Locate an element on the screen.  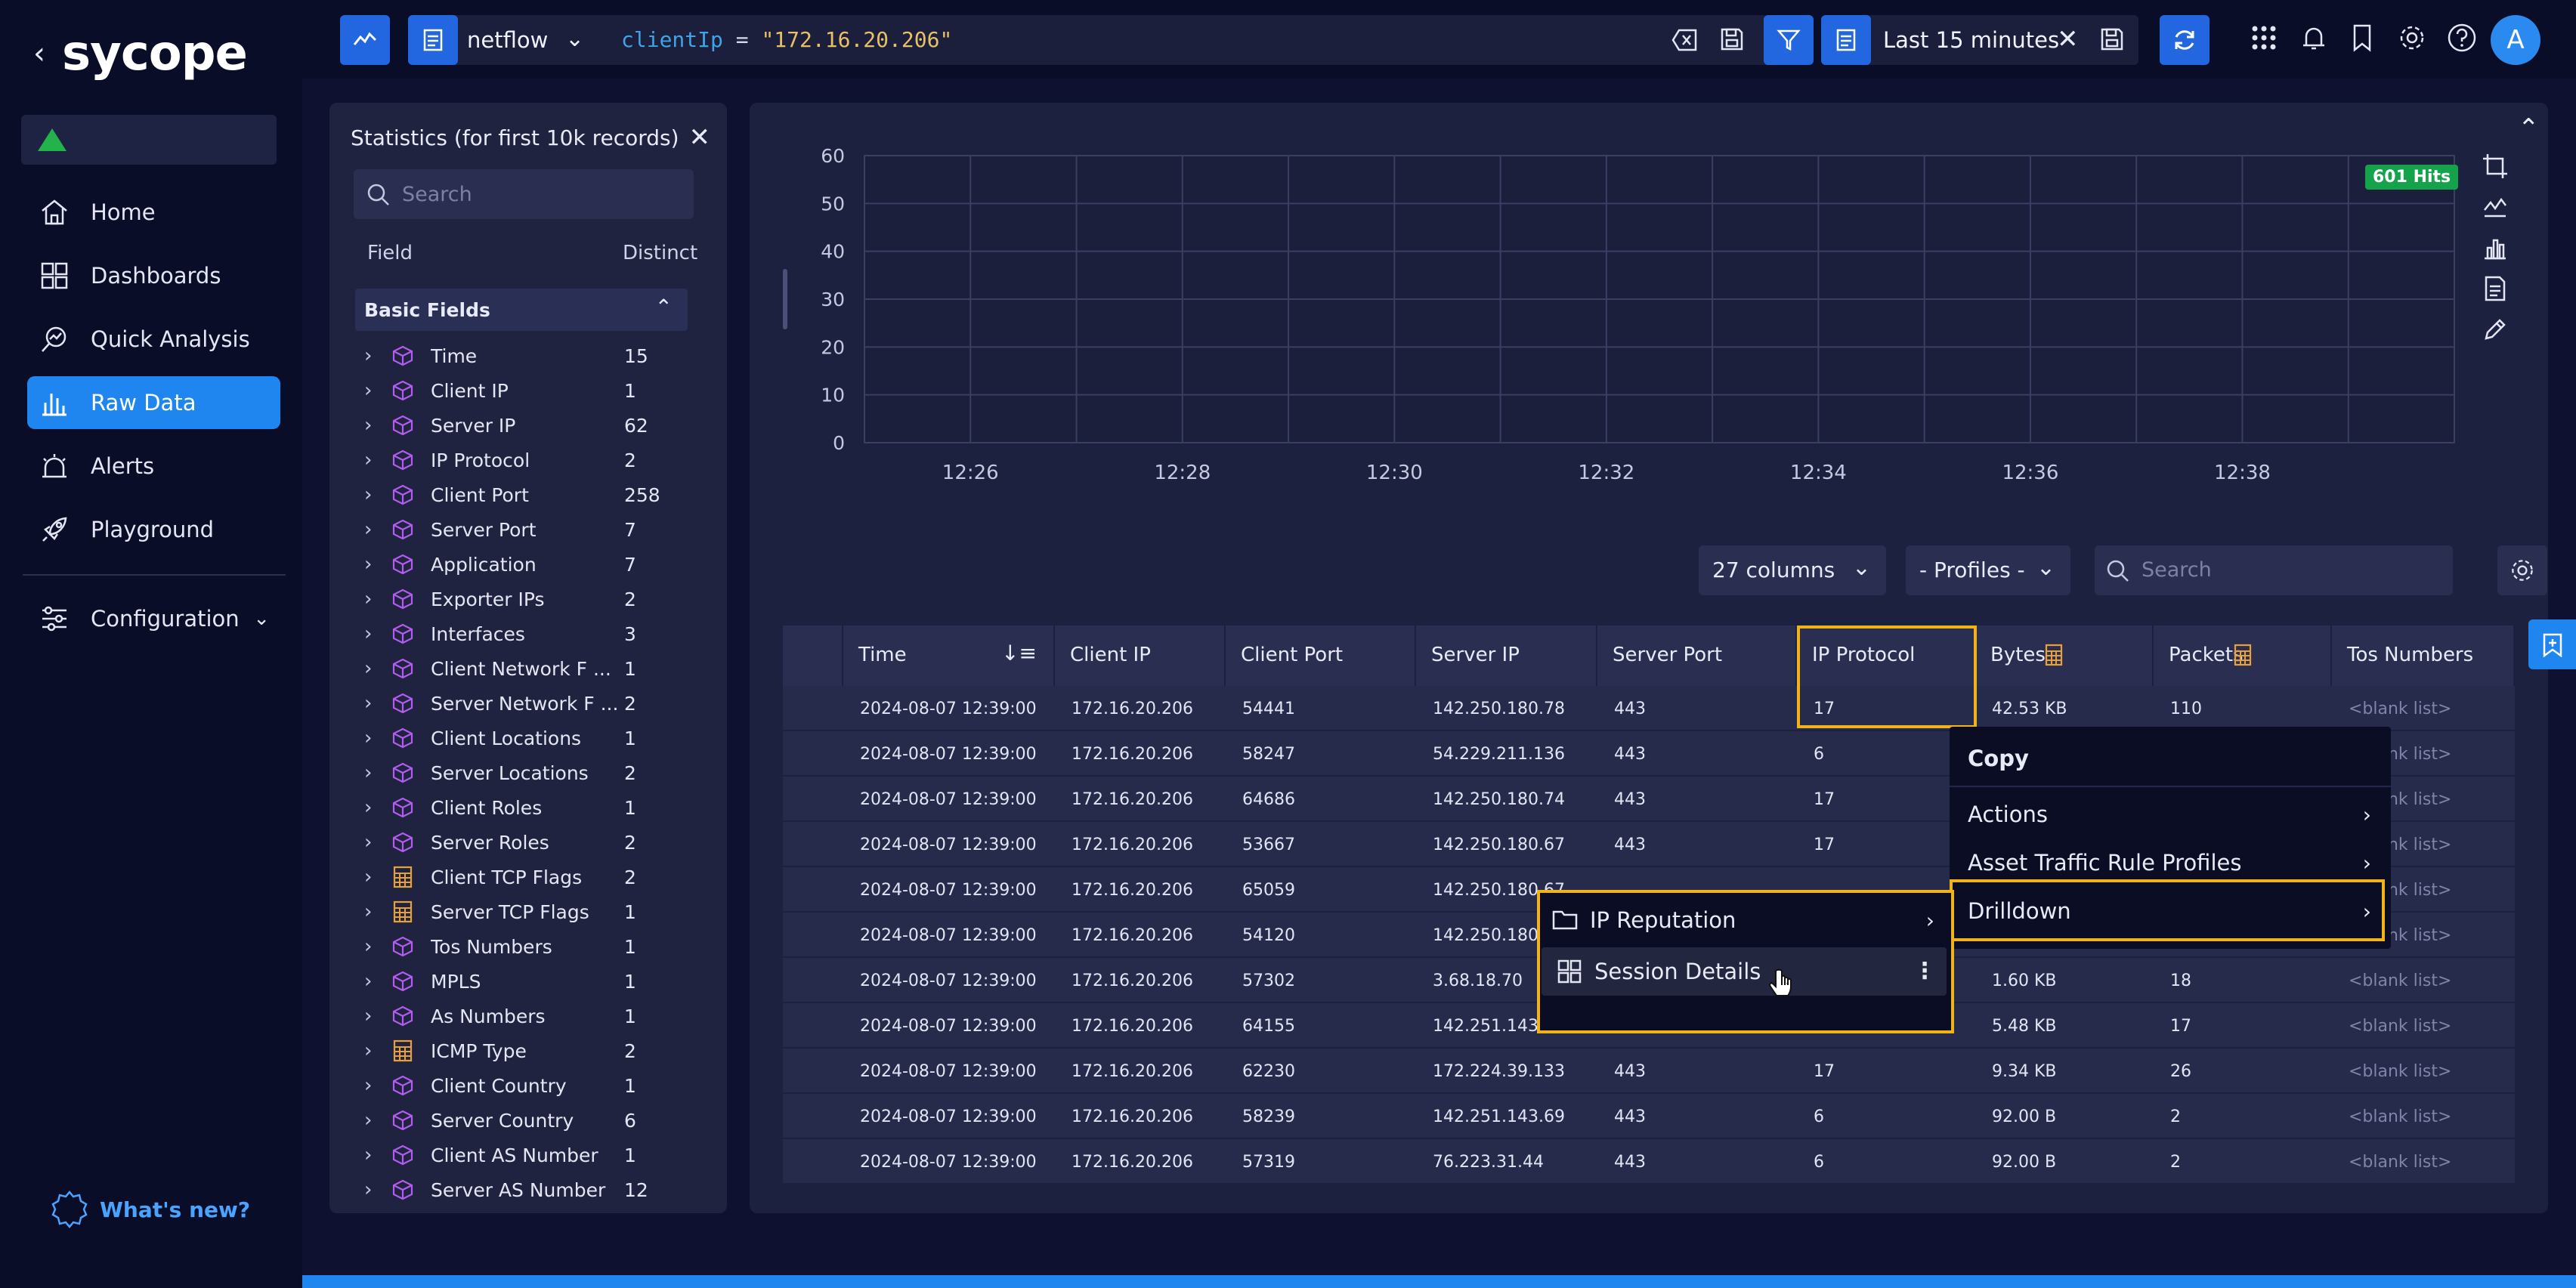
field-row: › Application 7 is located at coordinates (530, 564).